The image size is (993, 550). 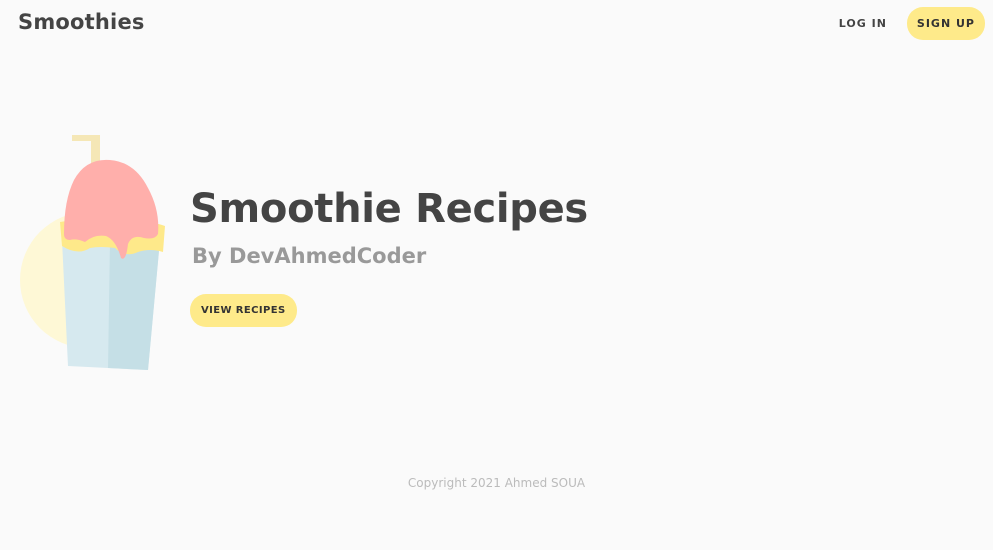 I want to click on nav-links: LOG IN SIGN UP, so click(x=912, y=23).